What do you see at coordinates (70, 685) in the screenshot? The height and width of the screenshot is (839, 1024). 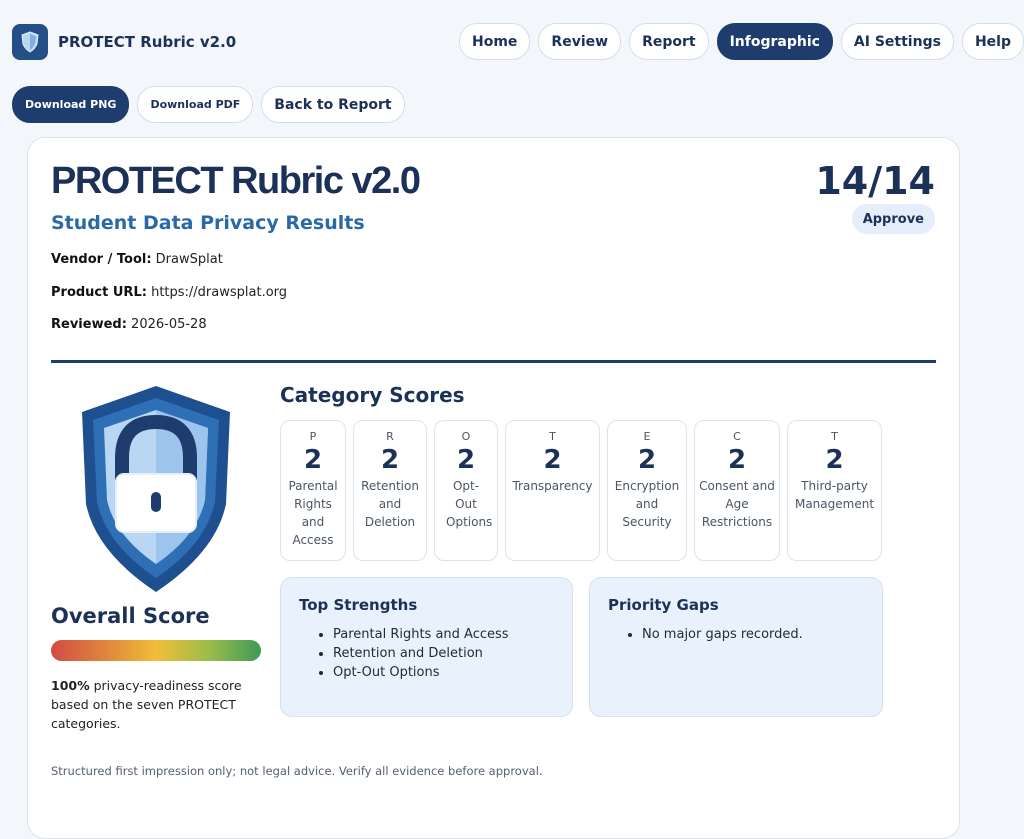 I see `overall-percent: 100%` at bounding box center [70, 685].